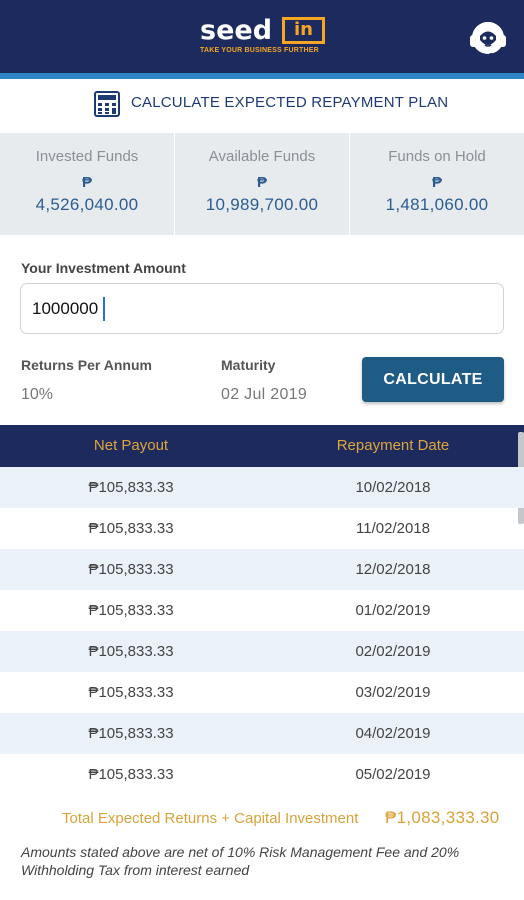  I want to click on funds-on-hold: Funds on Hold ₱ 1,481,060.00, so click(437, 184).